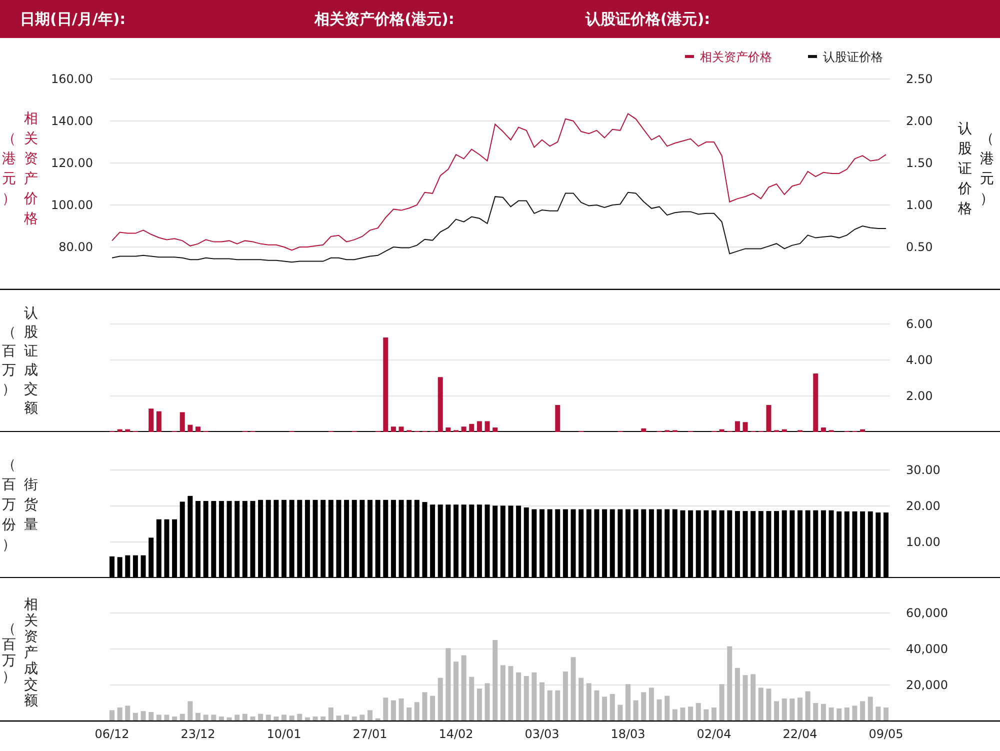 The height and width of the screenshot is (751, 1000). Describe the element at coordinates (923, 506) in the screenshot. I see `axis-tick-label: 20.00` at that location.